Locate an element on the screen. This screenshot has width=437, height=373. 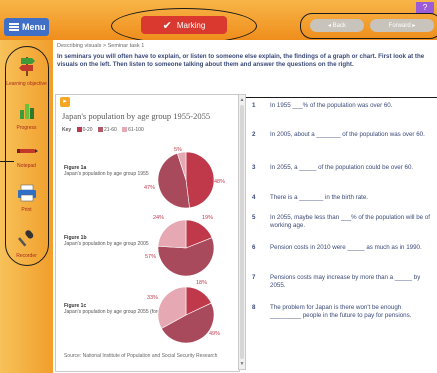
pie-chart-2005 is located at coordinates (186, 248).